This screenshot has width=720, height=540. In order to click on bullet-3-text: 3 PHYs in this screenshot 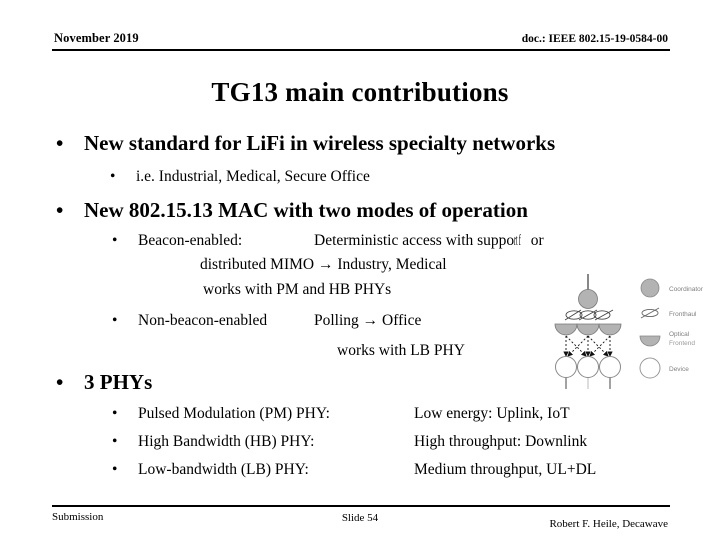, I will do `click(118, 382)`.